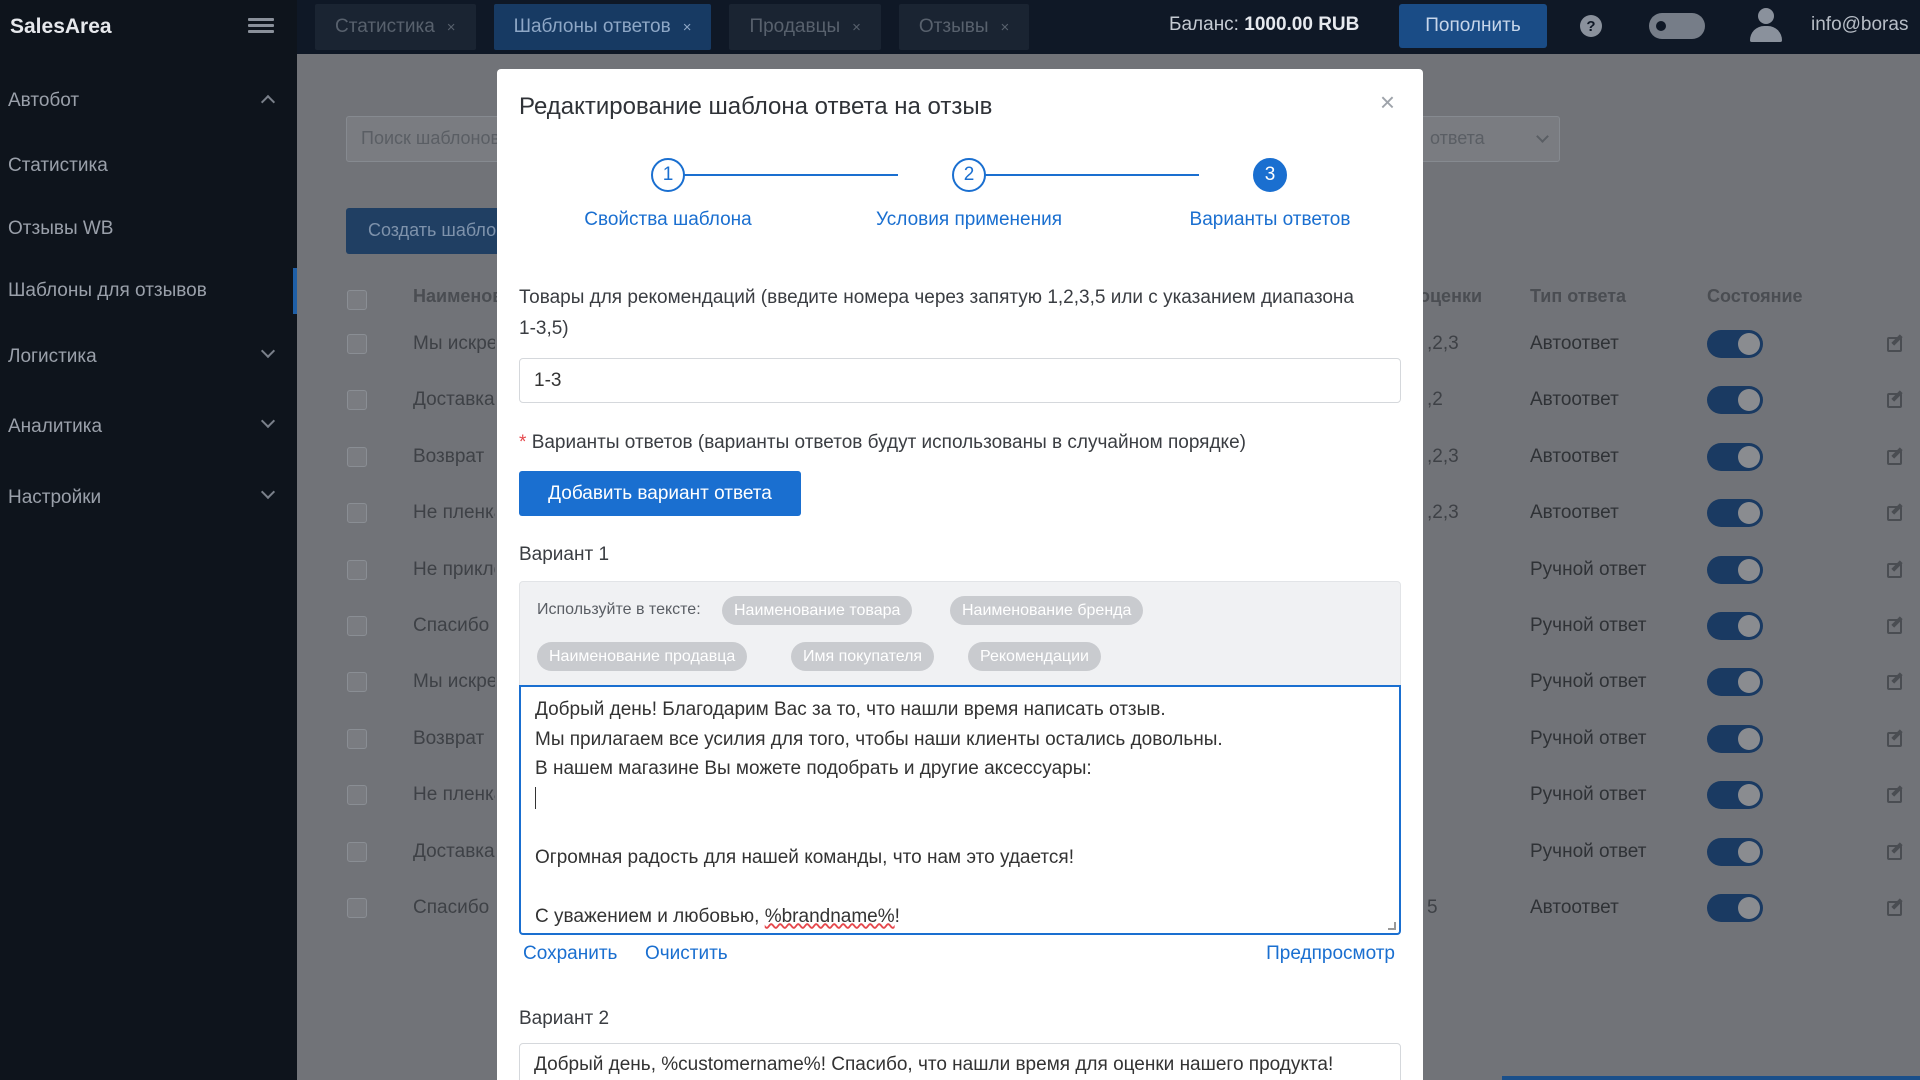  I want to click on select-all-checkbox, so click(357, 300).